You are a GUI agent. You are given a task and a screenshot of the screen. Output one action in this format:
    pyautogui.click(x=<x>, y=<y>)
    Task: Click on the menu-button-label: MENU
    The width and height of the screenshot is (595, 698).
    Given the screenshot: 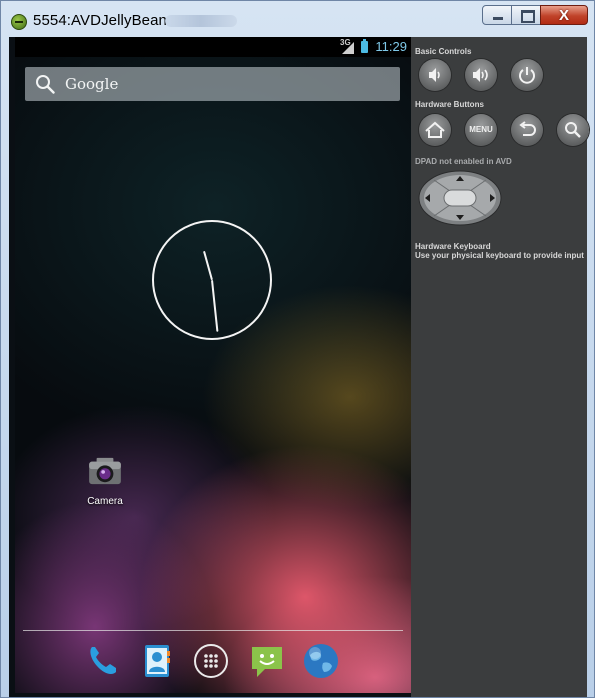 What is the action you would take?
    pyautogui.click(x=481, y=129)
    